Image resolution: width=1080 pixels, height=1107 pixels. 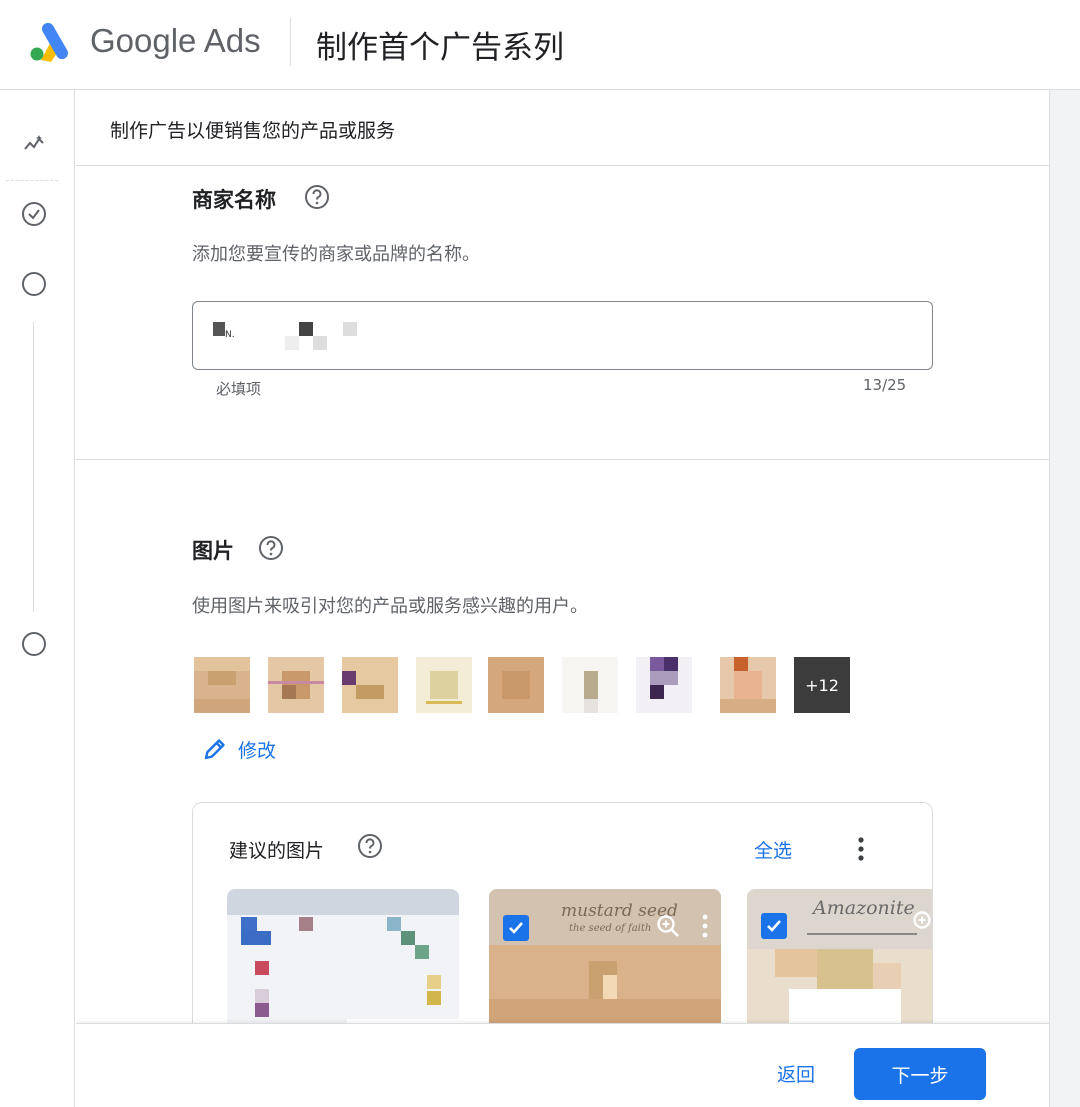 I want to click on business-name-input: N., so click(x=562, y=335).